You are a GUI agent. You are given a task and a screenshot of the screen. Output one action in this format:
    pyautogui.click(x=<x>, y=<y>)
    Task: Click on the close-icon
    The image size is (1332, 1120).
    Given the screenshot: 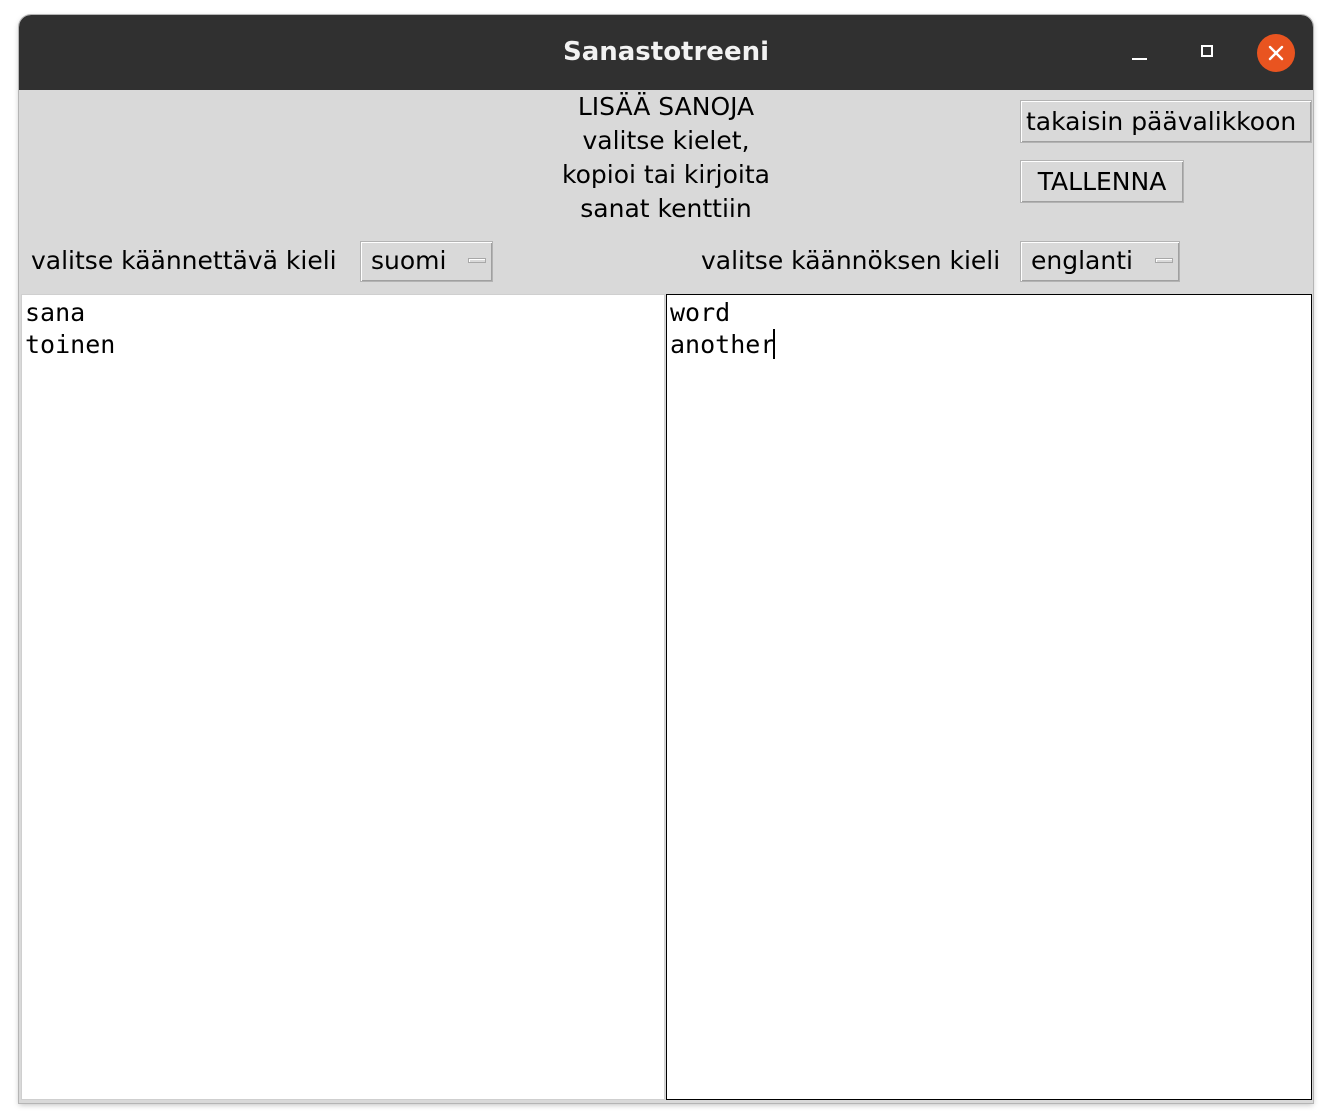 What is the action you would take?
    pyautogui.click(x=1276, y=53)
    